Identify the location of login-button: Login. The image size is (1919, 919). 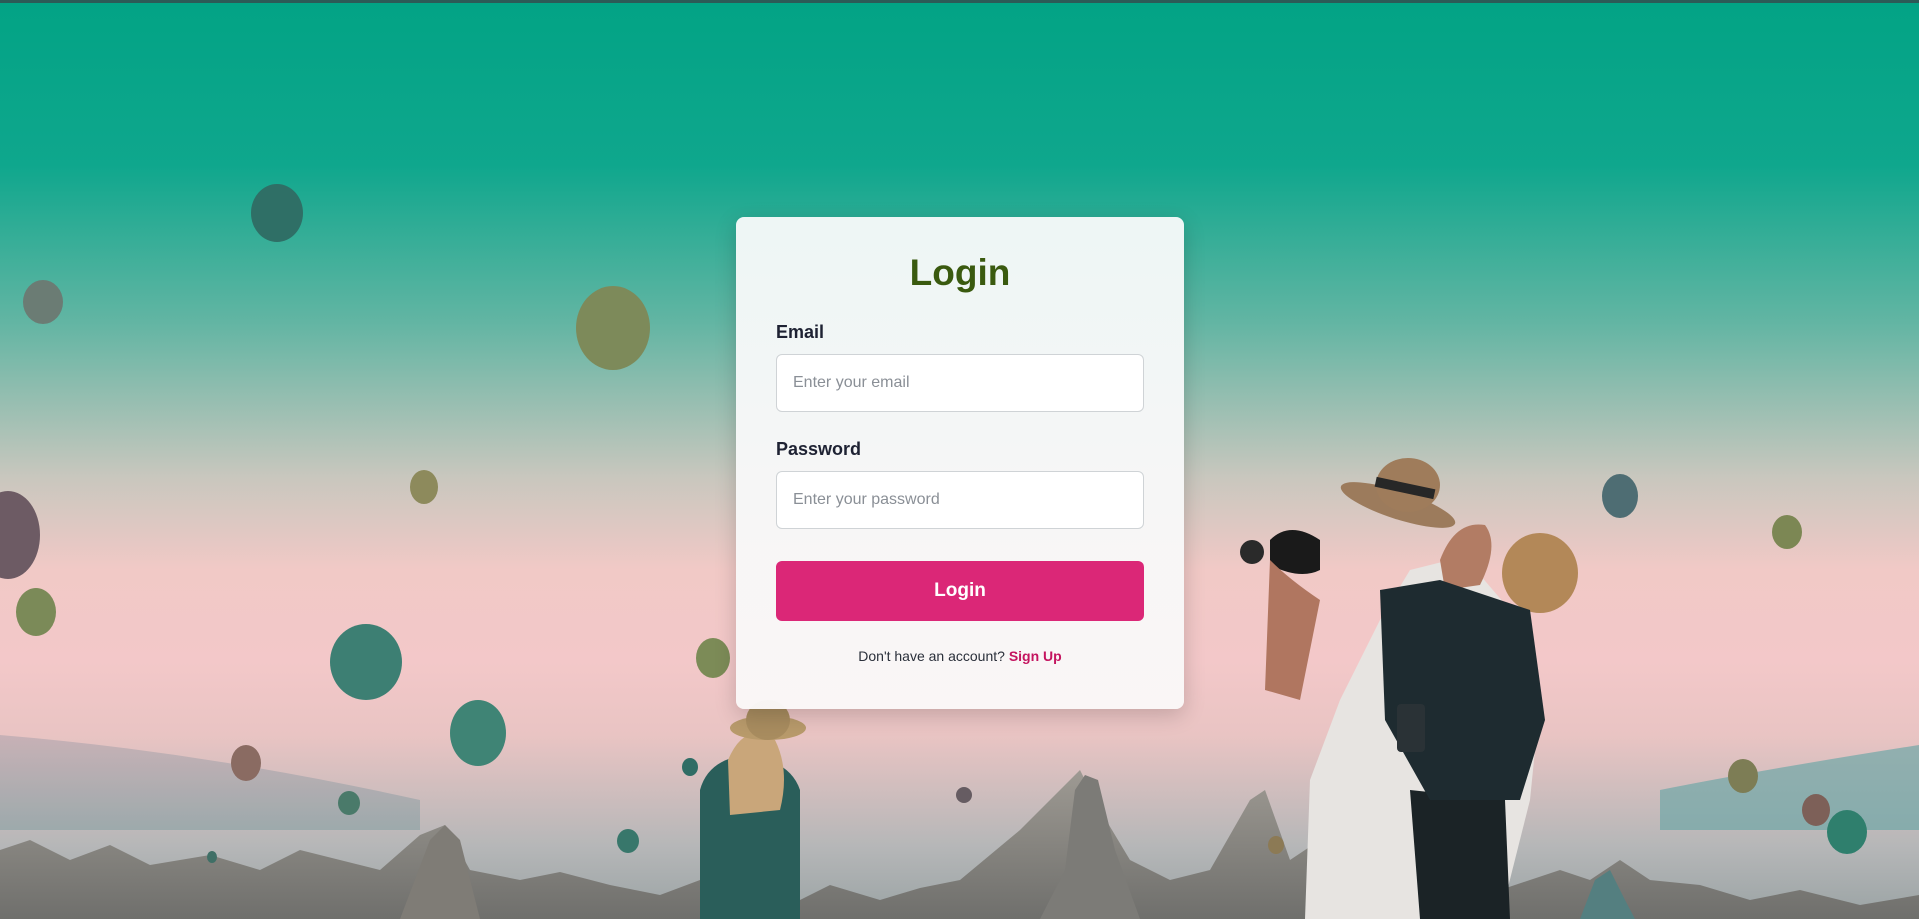
(960, 591).